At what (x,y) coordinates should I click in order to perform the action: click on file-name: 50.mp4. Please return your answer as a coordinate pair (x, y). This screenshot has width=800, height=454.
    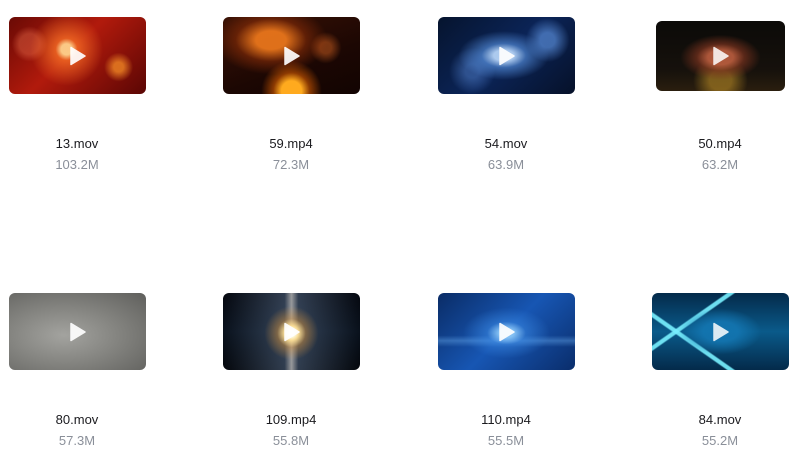
    Looking at the image, I should click on (720, 144).